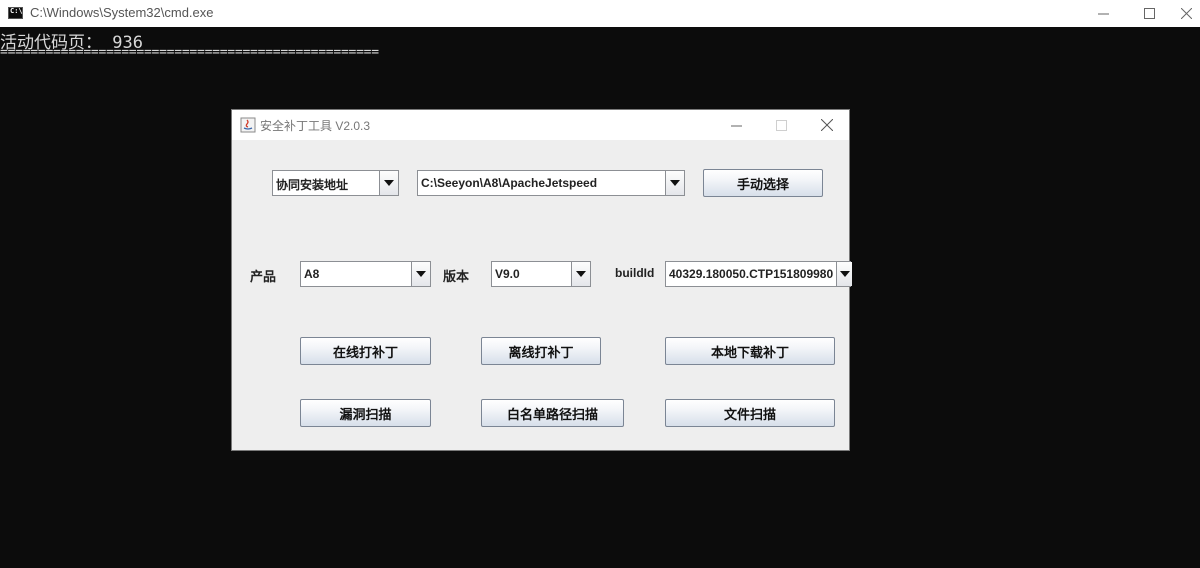 This screenshot has width=1200, height=568. I want to click on dialog-maximize-button, so click(781, 125).